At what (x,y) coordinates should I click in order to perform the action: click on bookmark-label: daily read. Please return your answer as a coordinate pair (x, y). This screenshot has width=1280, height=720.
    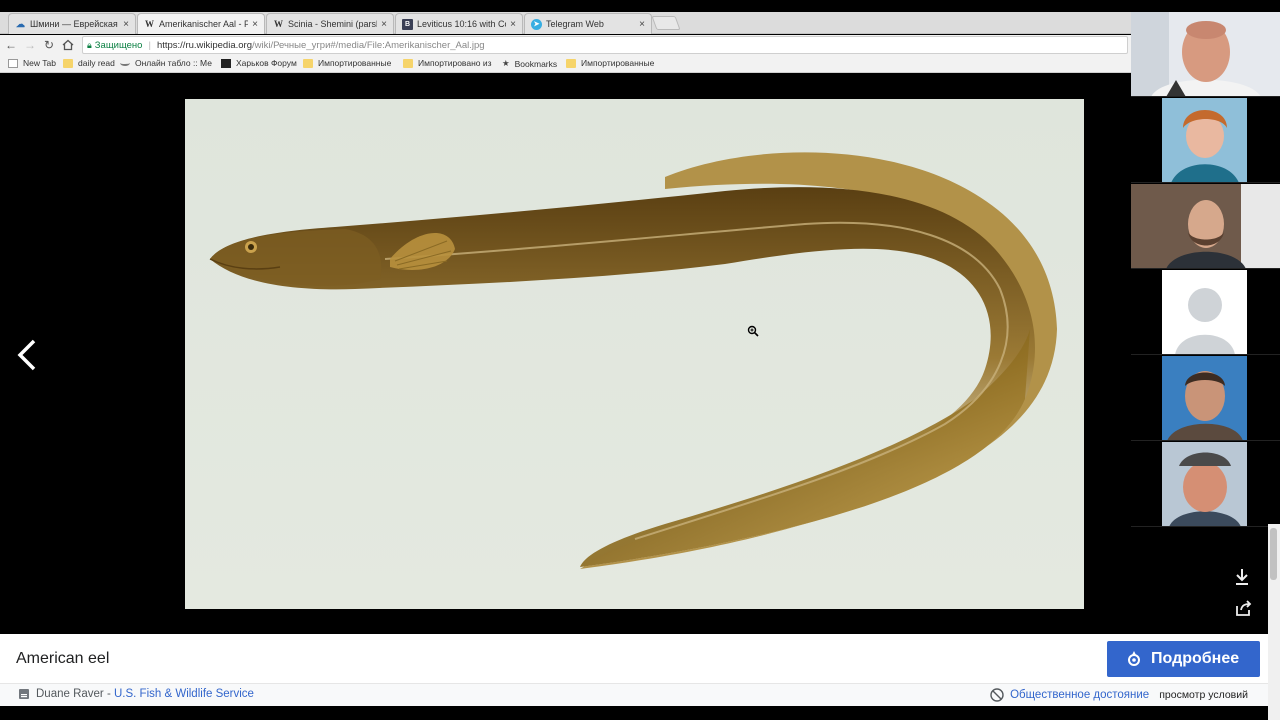
    Looking at the image, I should click on (96, 63).